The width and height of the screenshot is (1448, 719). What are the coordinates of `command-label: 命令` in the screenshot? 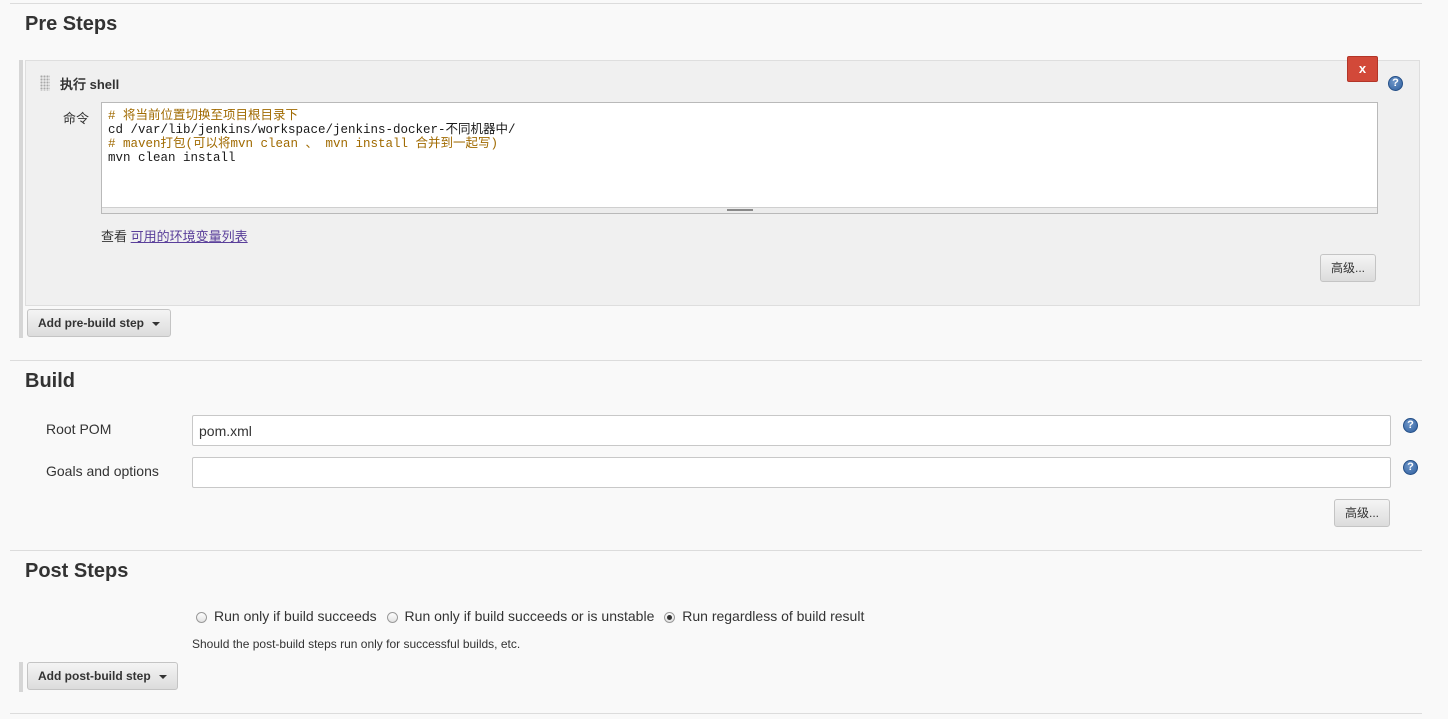 It's located at (76, 118).